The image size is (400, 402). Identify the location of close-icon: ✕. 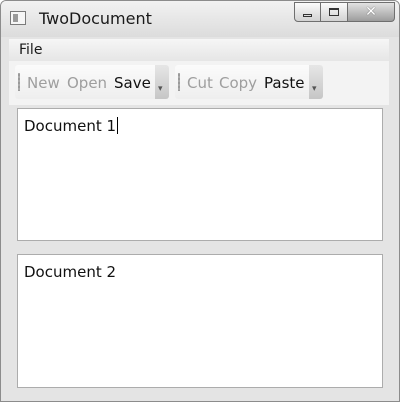
(371, 12).